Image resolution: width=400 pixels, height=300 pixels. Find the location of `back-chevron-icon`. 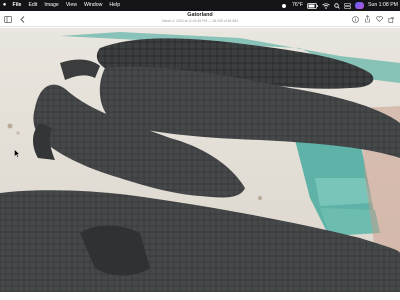

back-chevron-icon is located at coordinates (22, 19).